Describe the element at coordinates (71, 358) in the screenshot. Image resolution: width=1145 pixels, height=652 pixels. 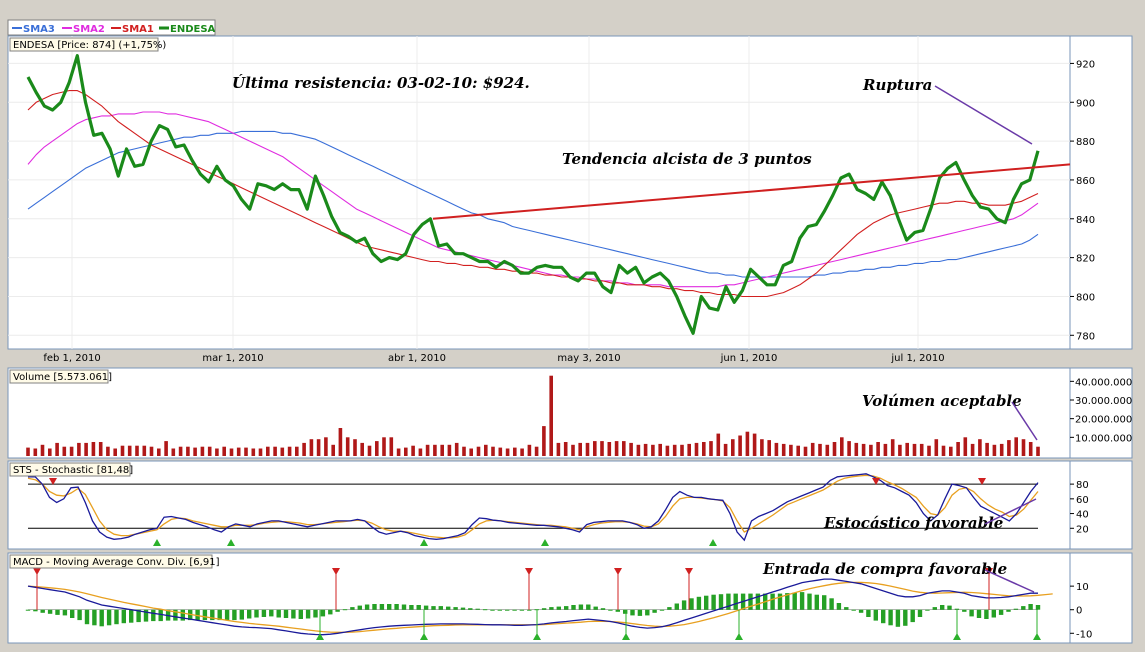
I see `price-x-tick-label: feb 1, 2010` at that location.